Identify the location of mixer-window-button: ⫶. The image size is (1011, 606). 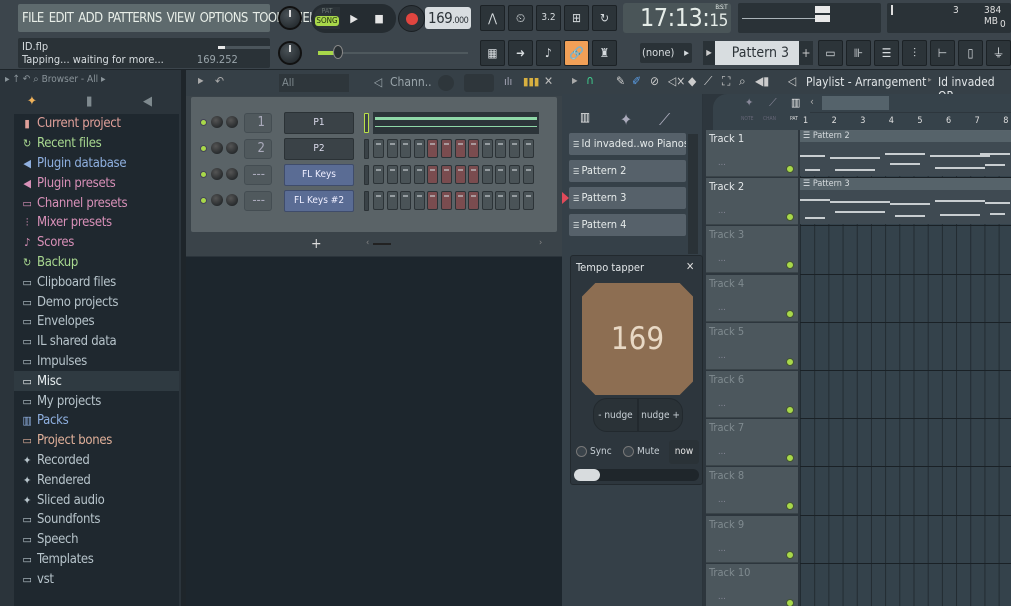
(914, 53).